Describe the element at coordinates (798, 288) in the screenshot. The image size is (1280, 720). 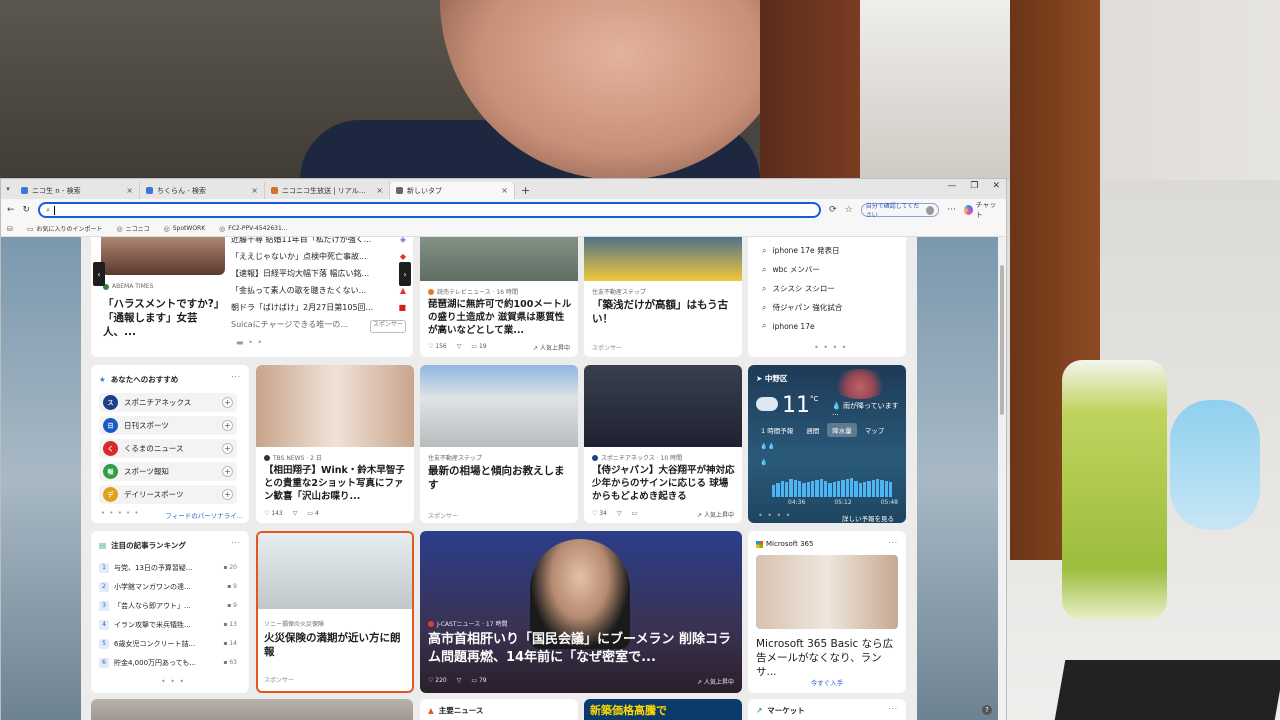
I see `search-suggestion: ⌕ スシスシ スシロー` at that location.